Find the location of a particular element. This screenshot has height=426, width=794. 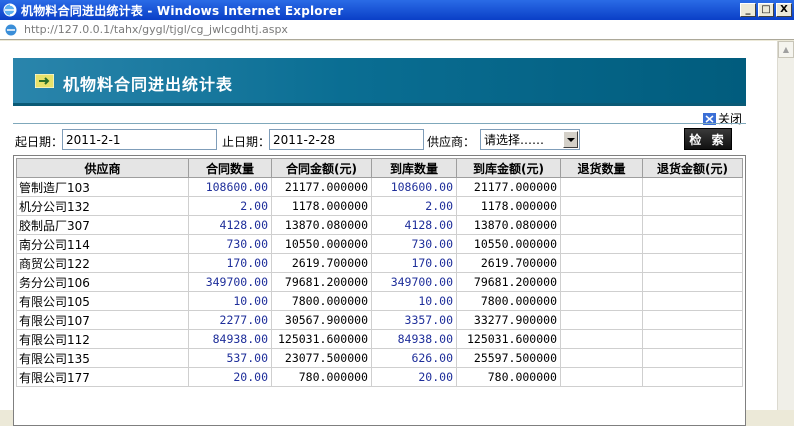

ie-page-icon is located at coordinates (11, 29).